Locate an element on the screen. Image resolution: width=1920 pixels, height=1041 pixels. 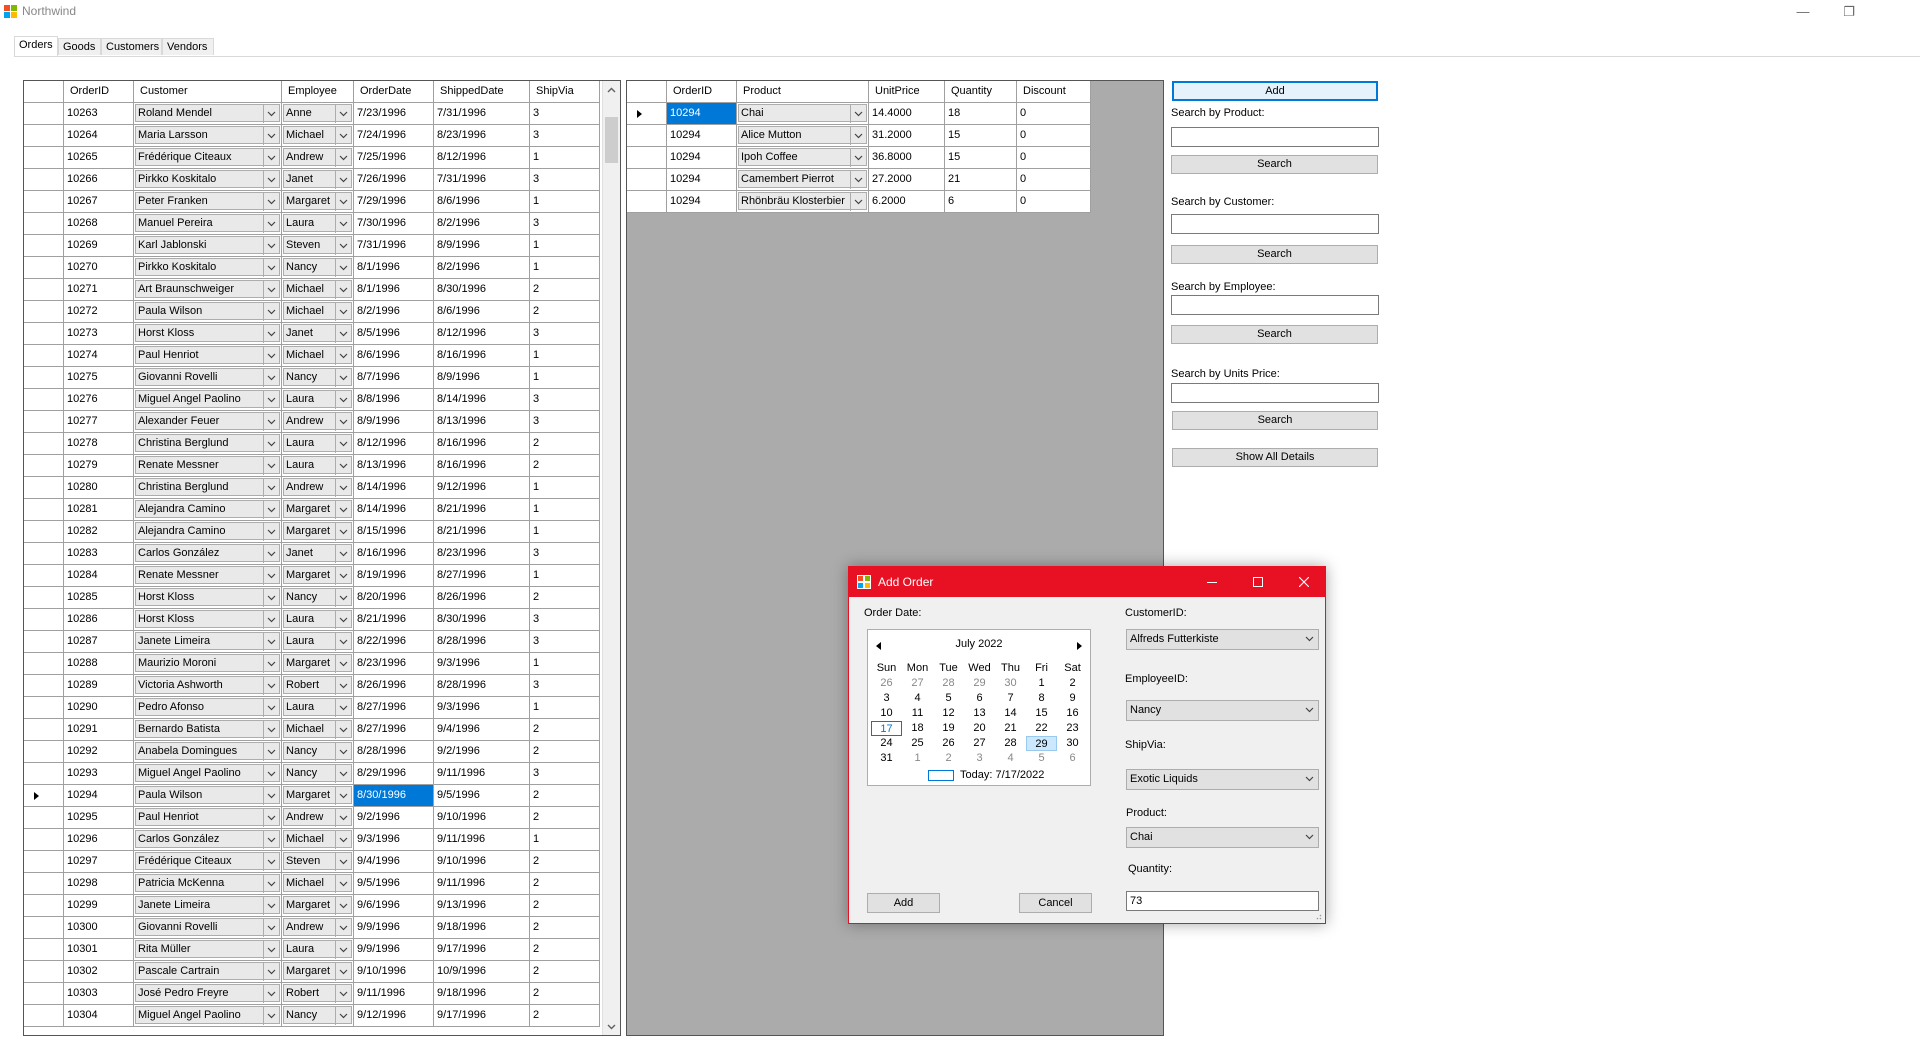
combo-box: Manuel Pereira is located at coordinates (207, 223).